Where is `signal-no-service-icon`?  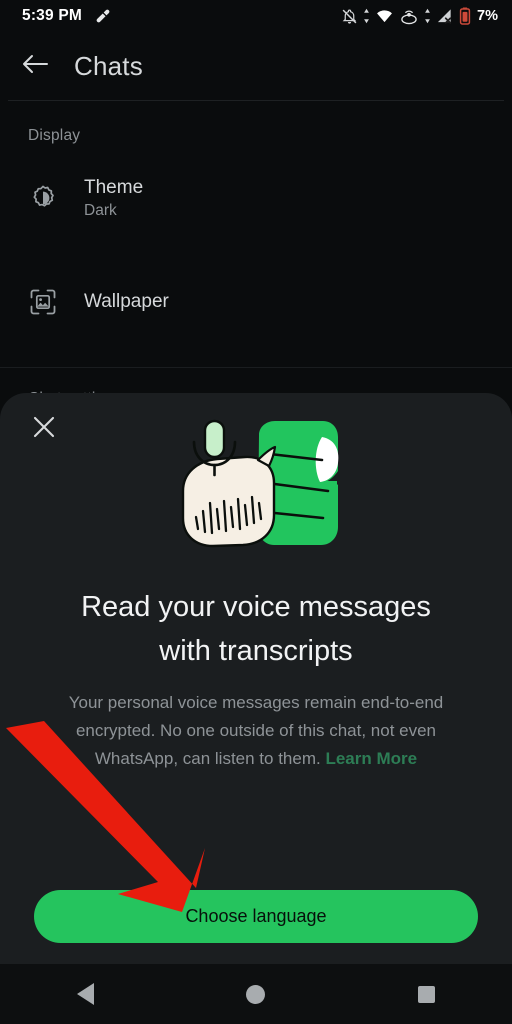 signal-no-service-icon is located at coordinates (445, 16).